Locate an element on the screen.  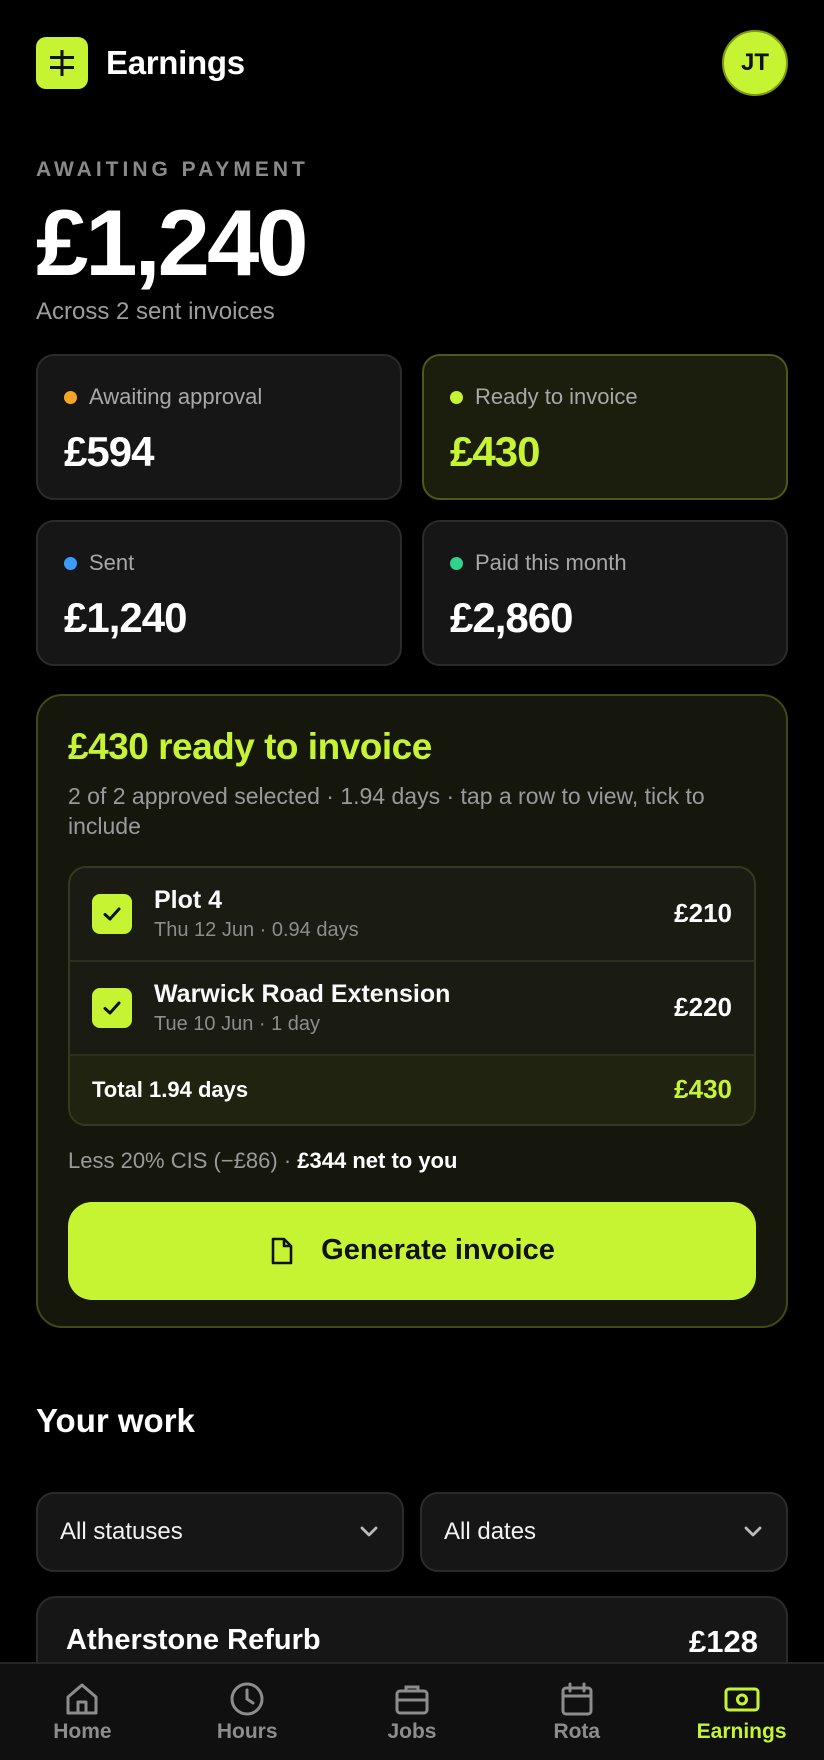
tab-rota: Rota is located at coordinates (577, 1712).